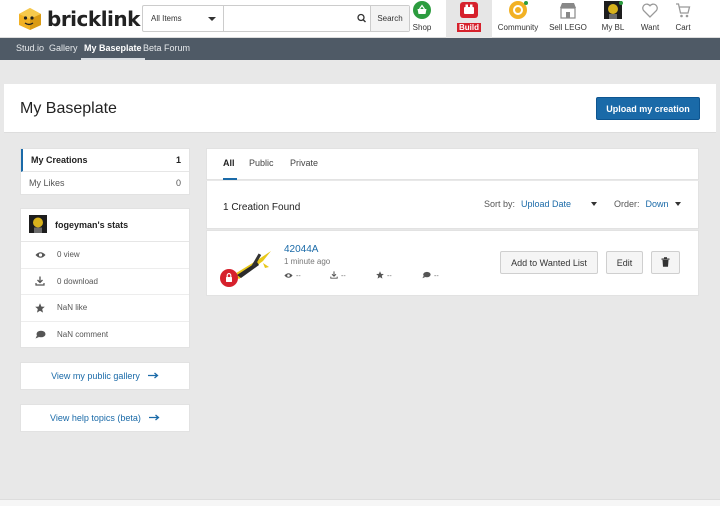  I want to click on sub-navigation: Stud.io Gallery My Baseplate Beta Forum, so click(360, 49).